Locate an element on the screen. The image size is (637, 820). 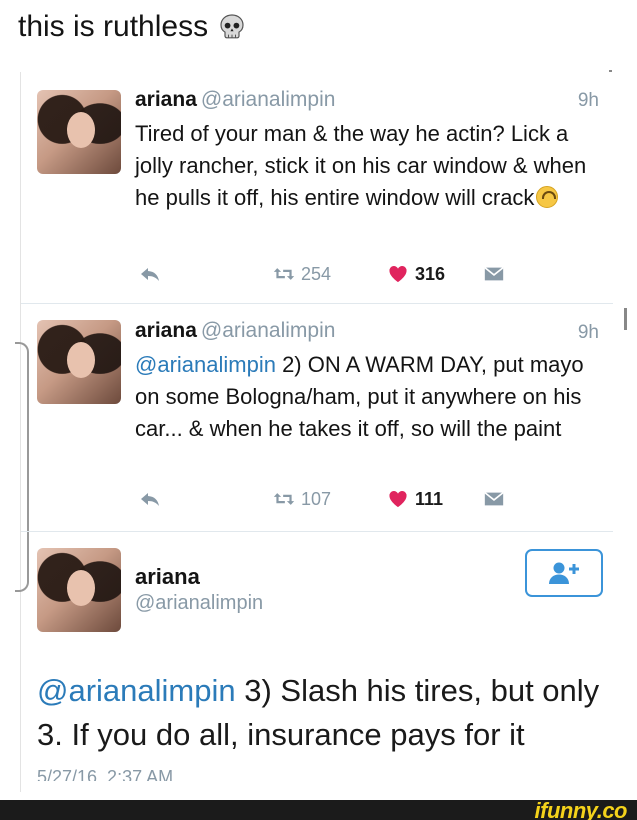
scroll-indicator-secondary is located at coordinates (625, 319).